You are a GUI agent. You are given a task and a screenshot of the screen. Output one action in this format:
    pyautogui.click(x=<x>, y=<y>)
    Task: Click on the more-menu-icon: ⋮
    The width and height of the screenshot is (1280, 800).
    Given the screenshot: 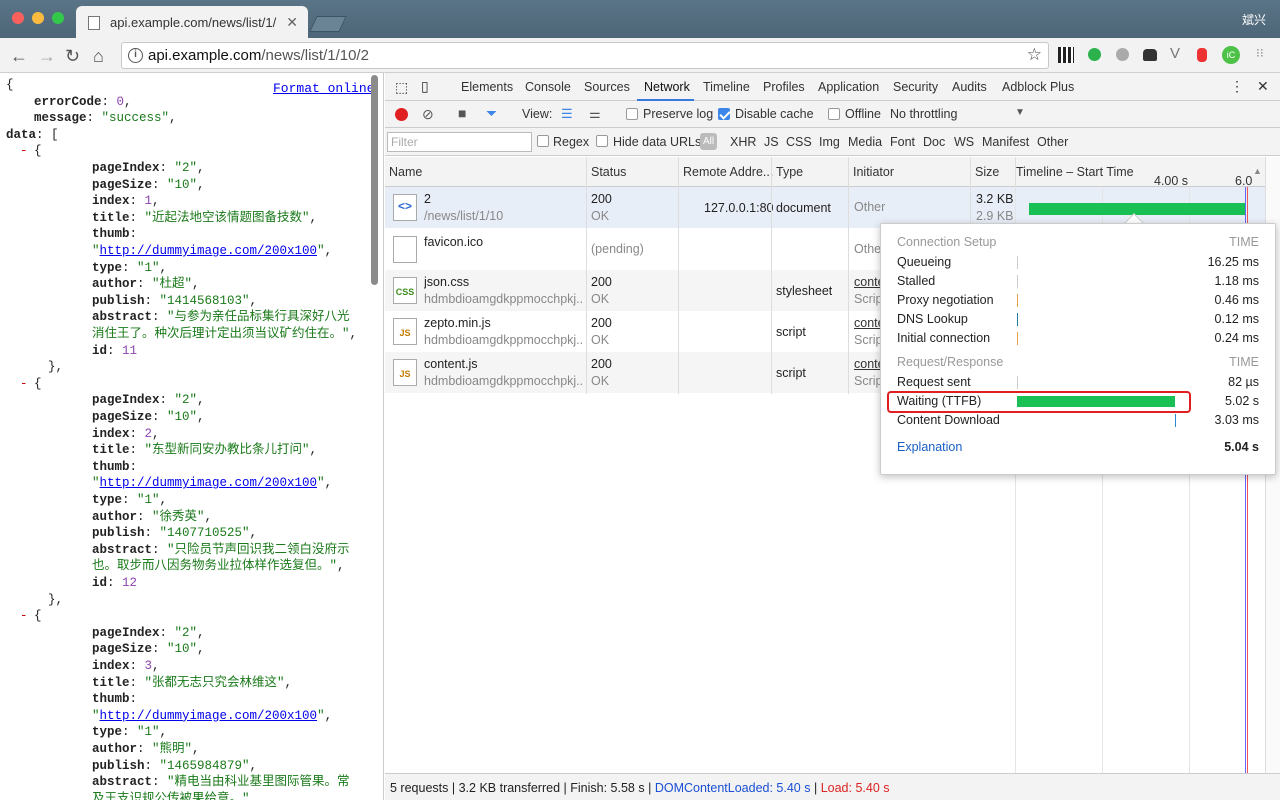 What is the action you would take?
    pyautogui.click(x=1237, y=86)
    